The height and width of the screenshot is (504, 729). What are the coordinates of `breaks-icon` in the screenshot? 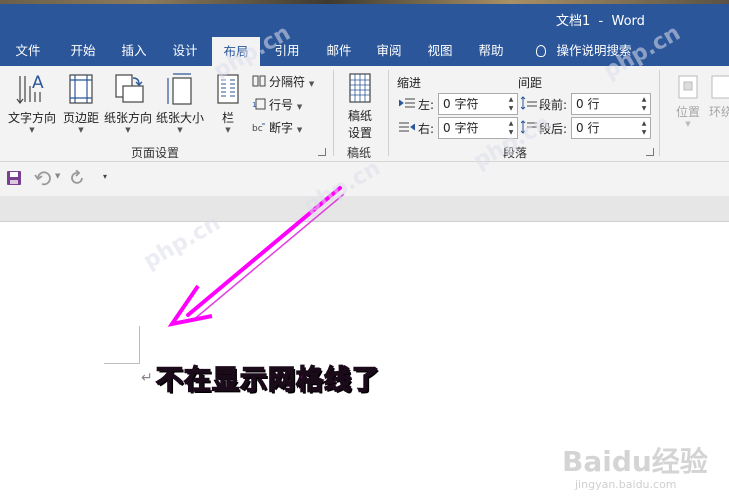 It's located at (259, 81).